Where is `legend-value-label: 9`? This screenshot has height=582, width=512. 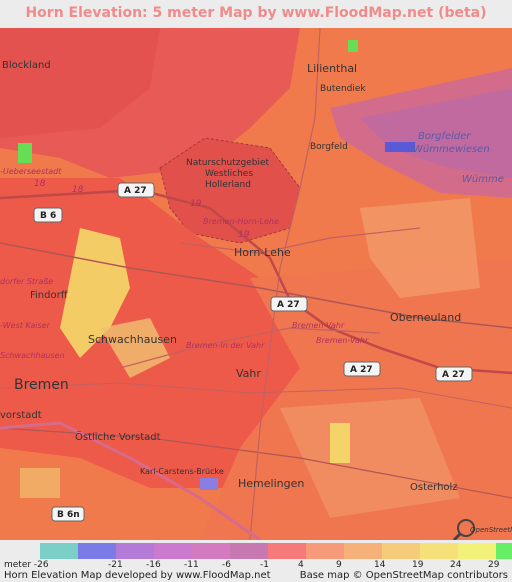
legend-value-label: 9 is located at coordinates (339, 565).